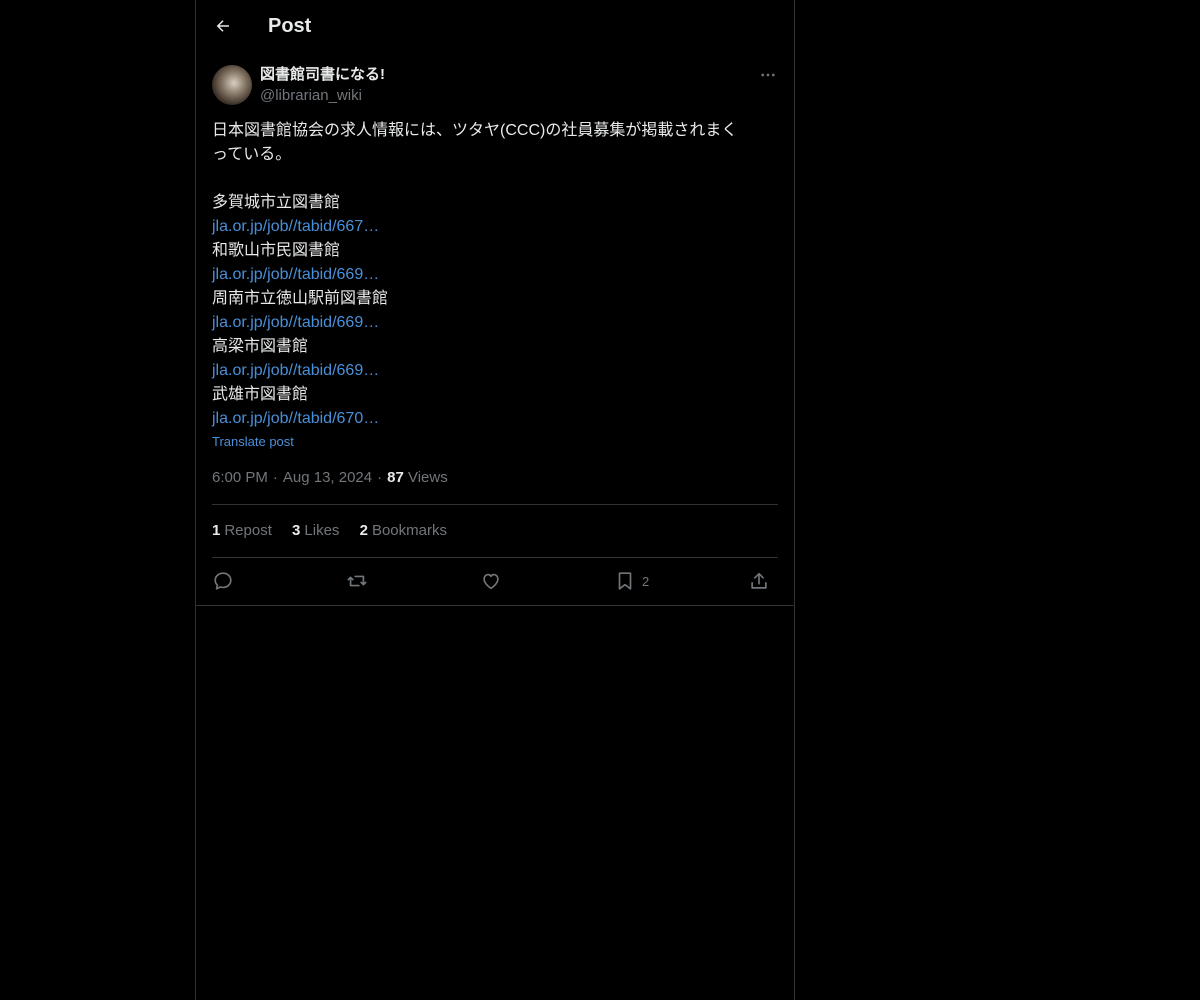 The height and width of the screenshot is (1000, 1200). Describe the element at coordinates (625, 581) in the screenshot. I see `bookmark-icon` at that location.